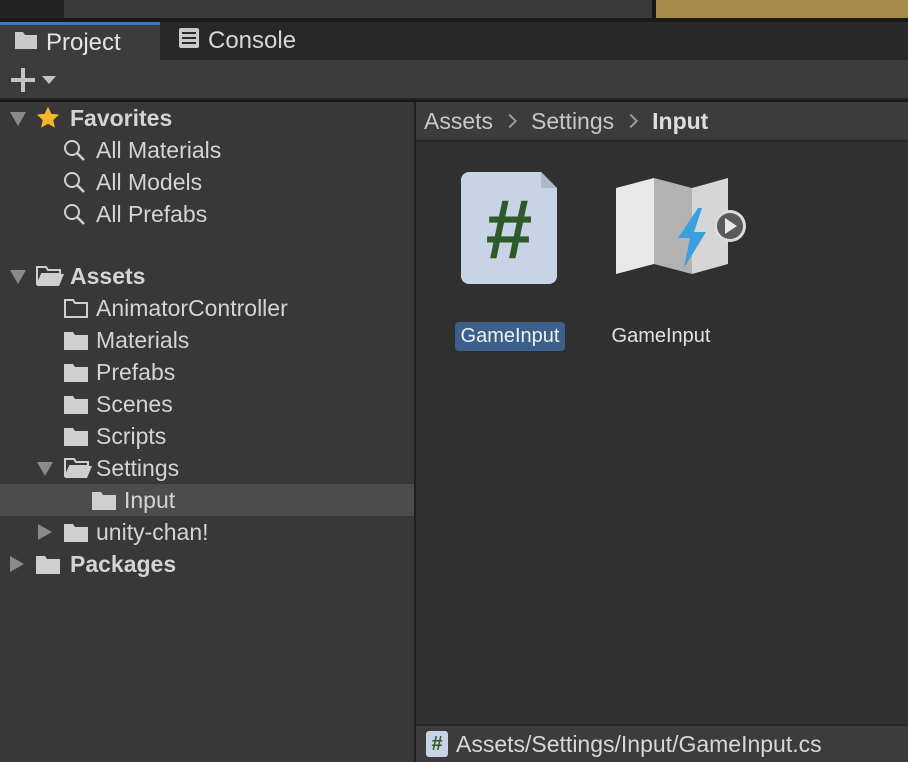 The height and width of the screenshot is (762, 908). Describe the element at coordinates (207, 468) in the screenshot. I see `tree-folder-settings: Settings` at that location.